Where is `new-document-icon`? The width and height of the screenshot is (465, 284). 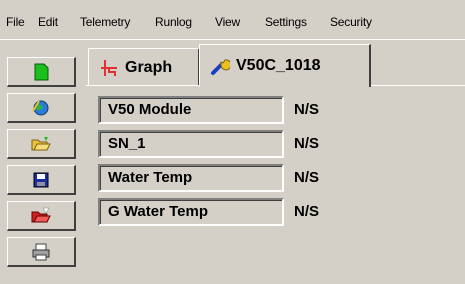 new-document-icon is located at coordinates (41, 71).